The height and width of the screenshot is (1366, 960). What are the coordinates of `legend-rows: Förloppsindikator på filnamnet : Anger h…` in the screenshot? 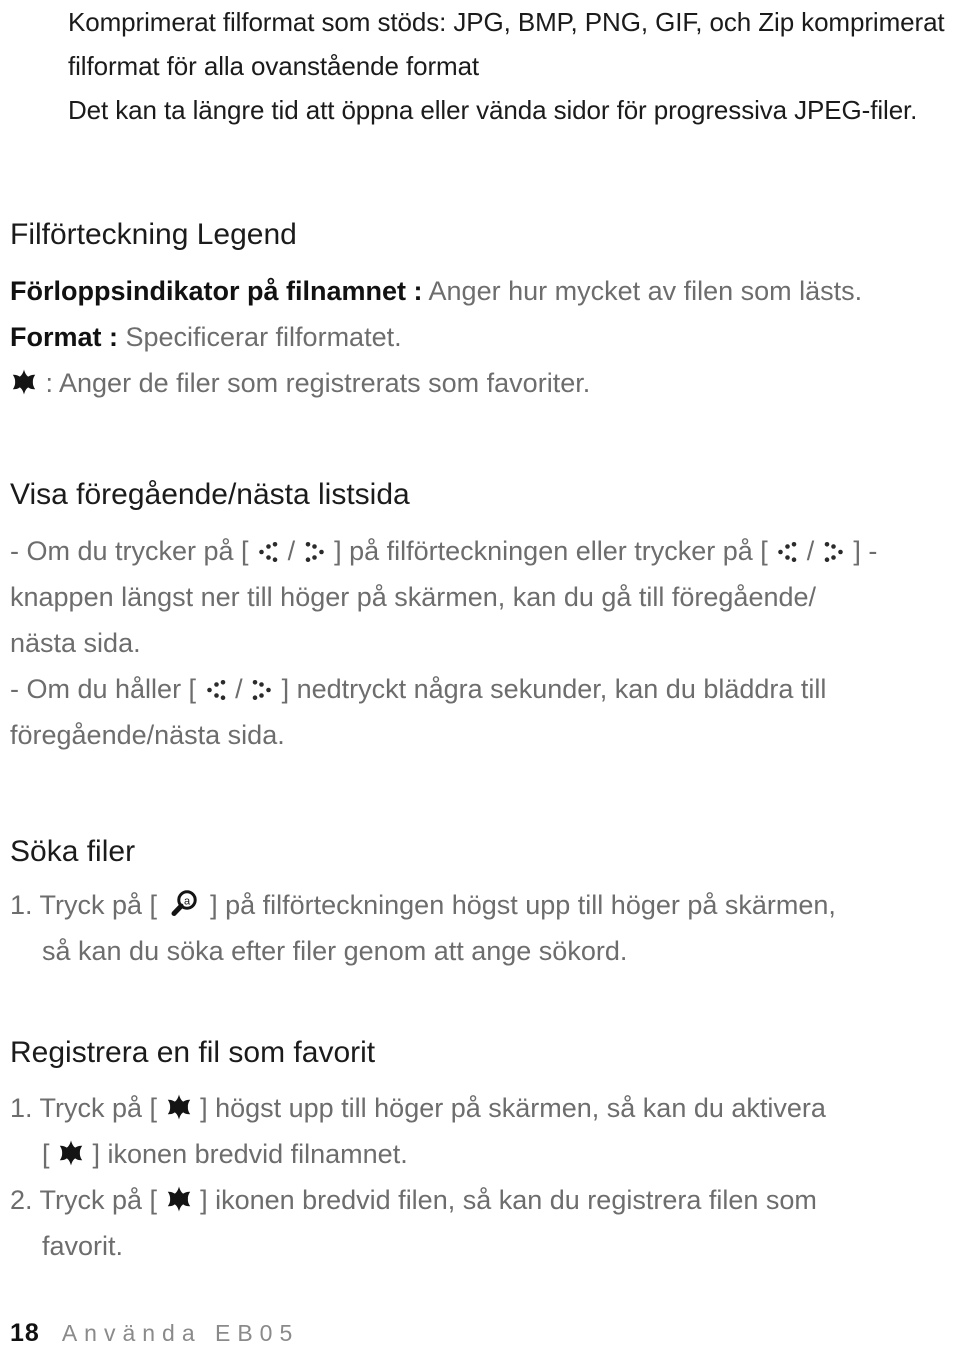 It's located at (480, 337).